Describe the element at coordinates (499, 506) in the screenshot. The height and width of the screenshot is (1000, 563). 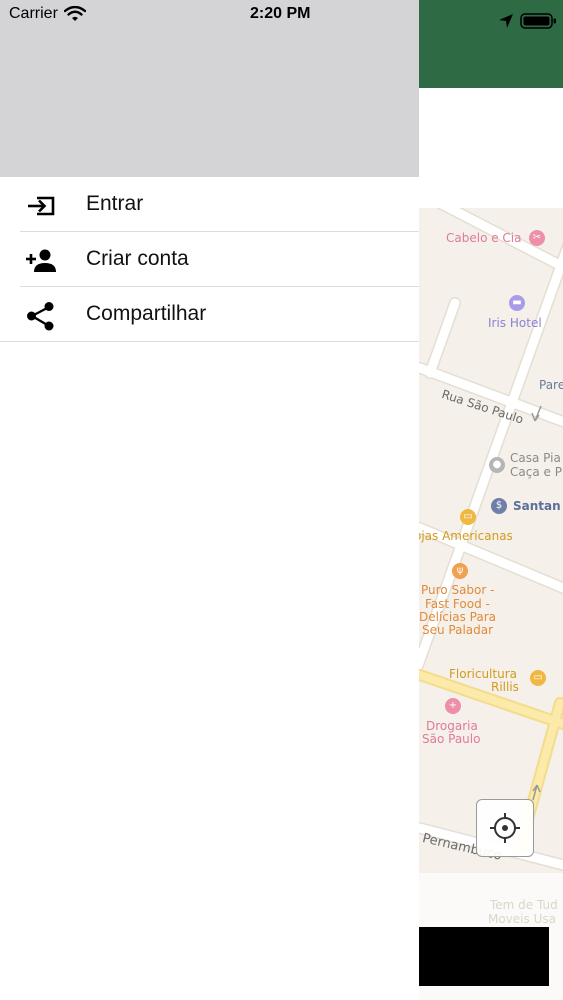
I see `bank-pin-icon: $` at that location.